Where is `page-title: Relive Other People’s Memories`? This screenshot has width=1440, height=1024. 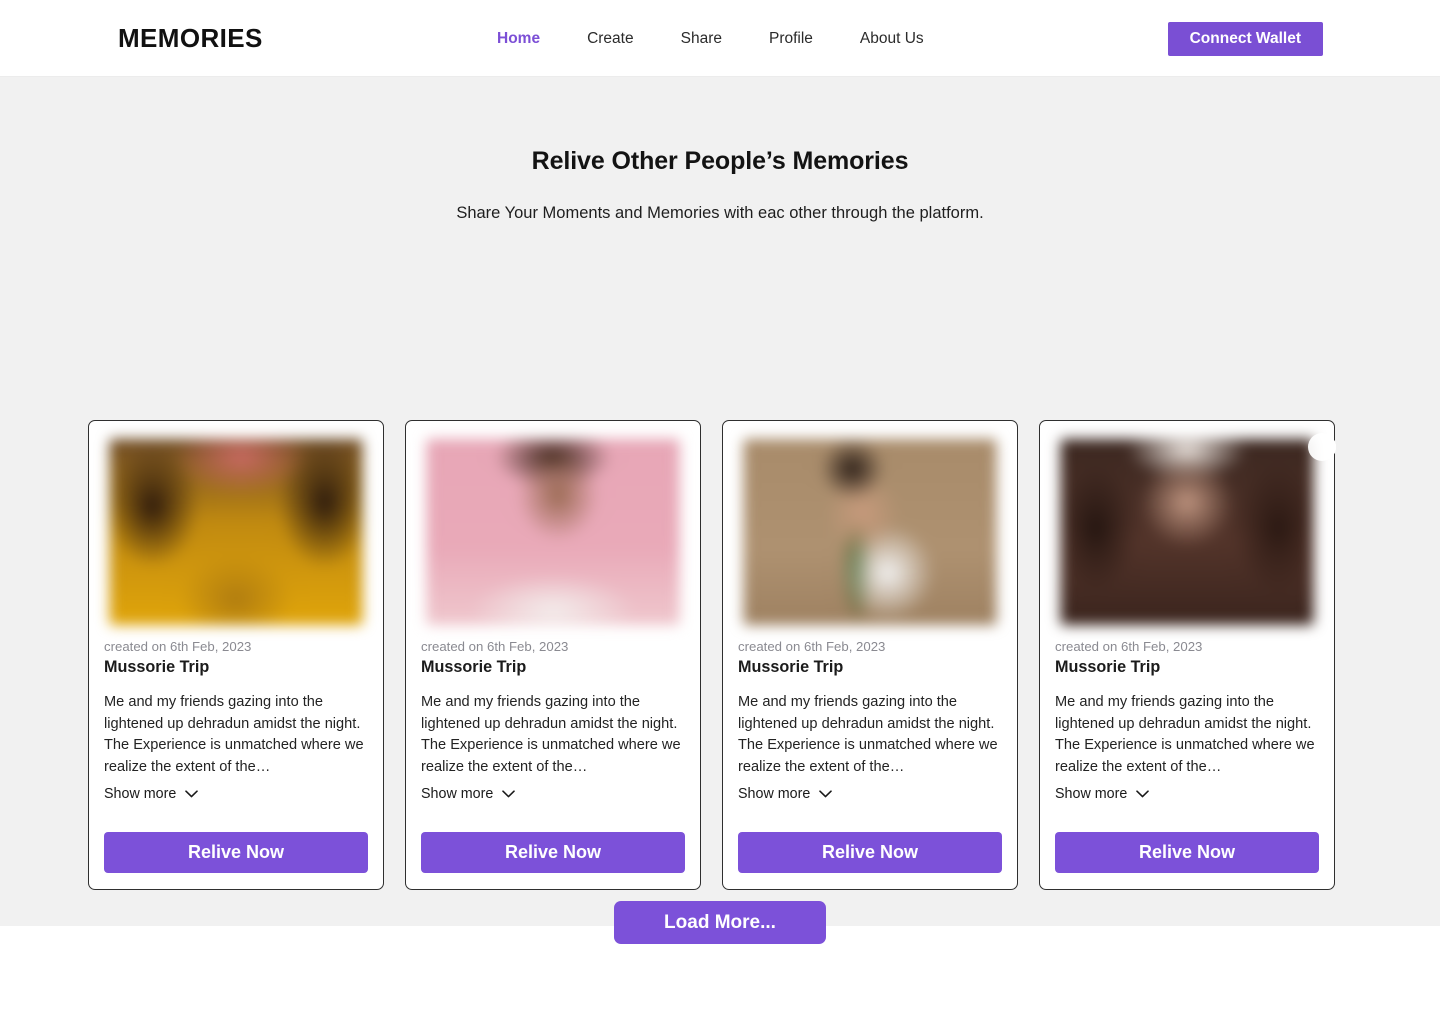
page-title: Relive Other People’s Memories is located at coordinates (720, 161).